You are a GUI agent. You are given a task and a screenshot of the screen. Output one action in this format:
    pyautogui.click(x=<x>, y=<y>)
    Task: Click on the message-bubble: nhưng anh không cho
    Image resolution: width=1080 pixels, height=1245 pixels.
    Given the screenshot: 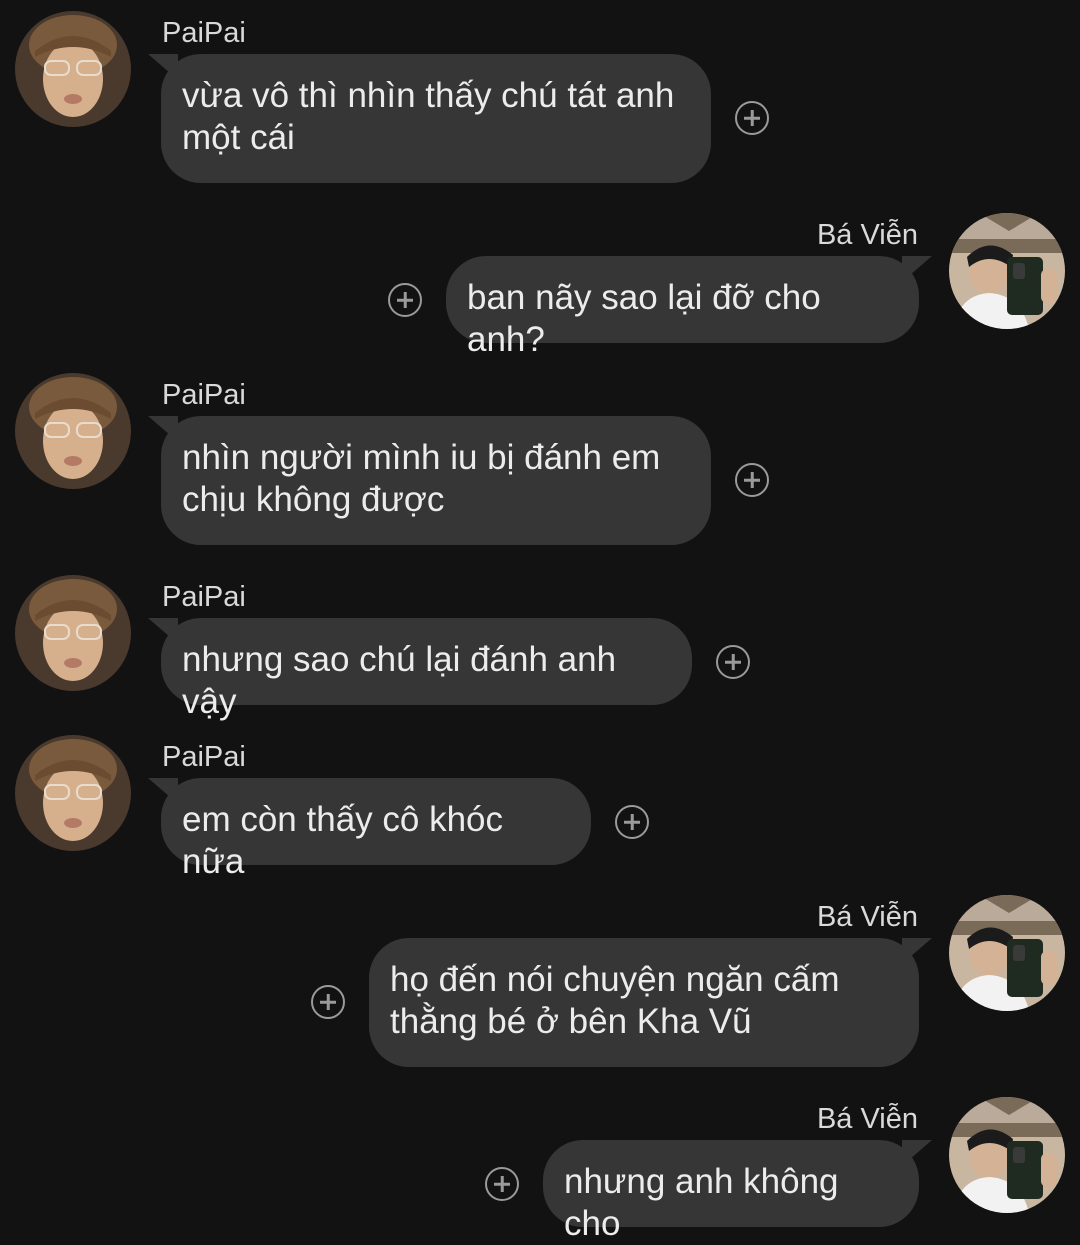 What is the action you would take?
    pyautogui.click(x=731, y=1191)
    